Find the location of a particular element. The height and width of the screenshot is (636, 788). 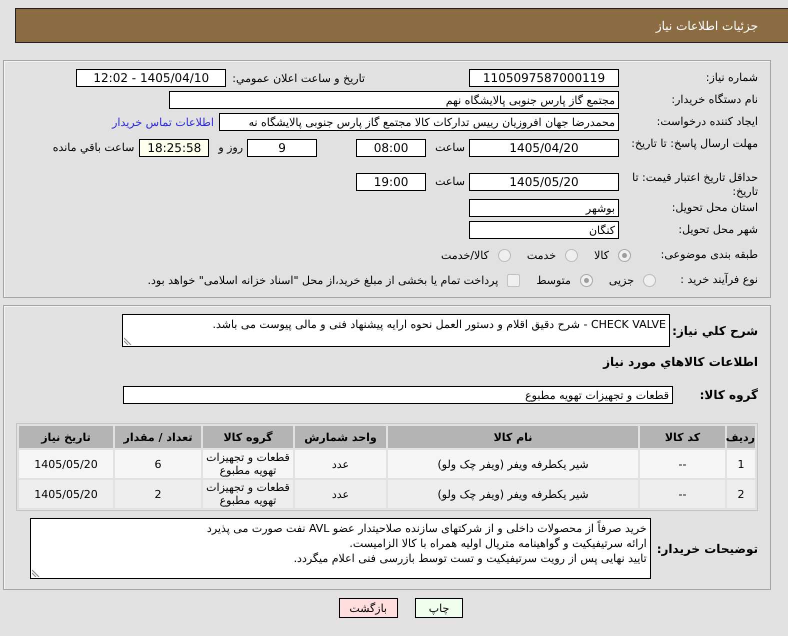

city-field: کنگان is located at coordinates (544, 230).